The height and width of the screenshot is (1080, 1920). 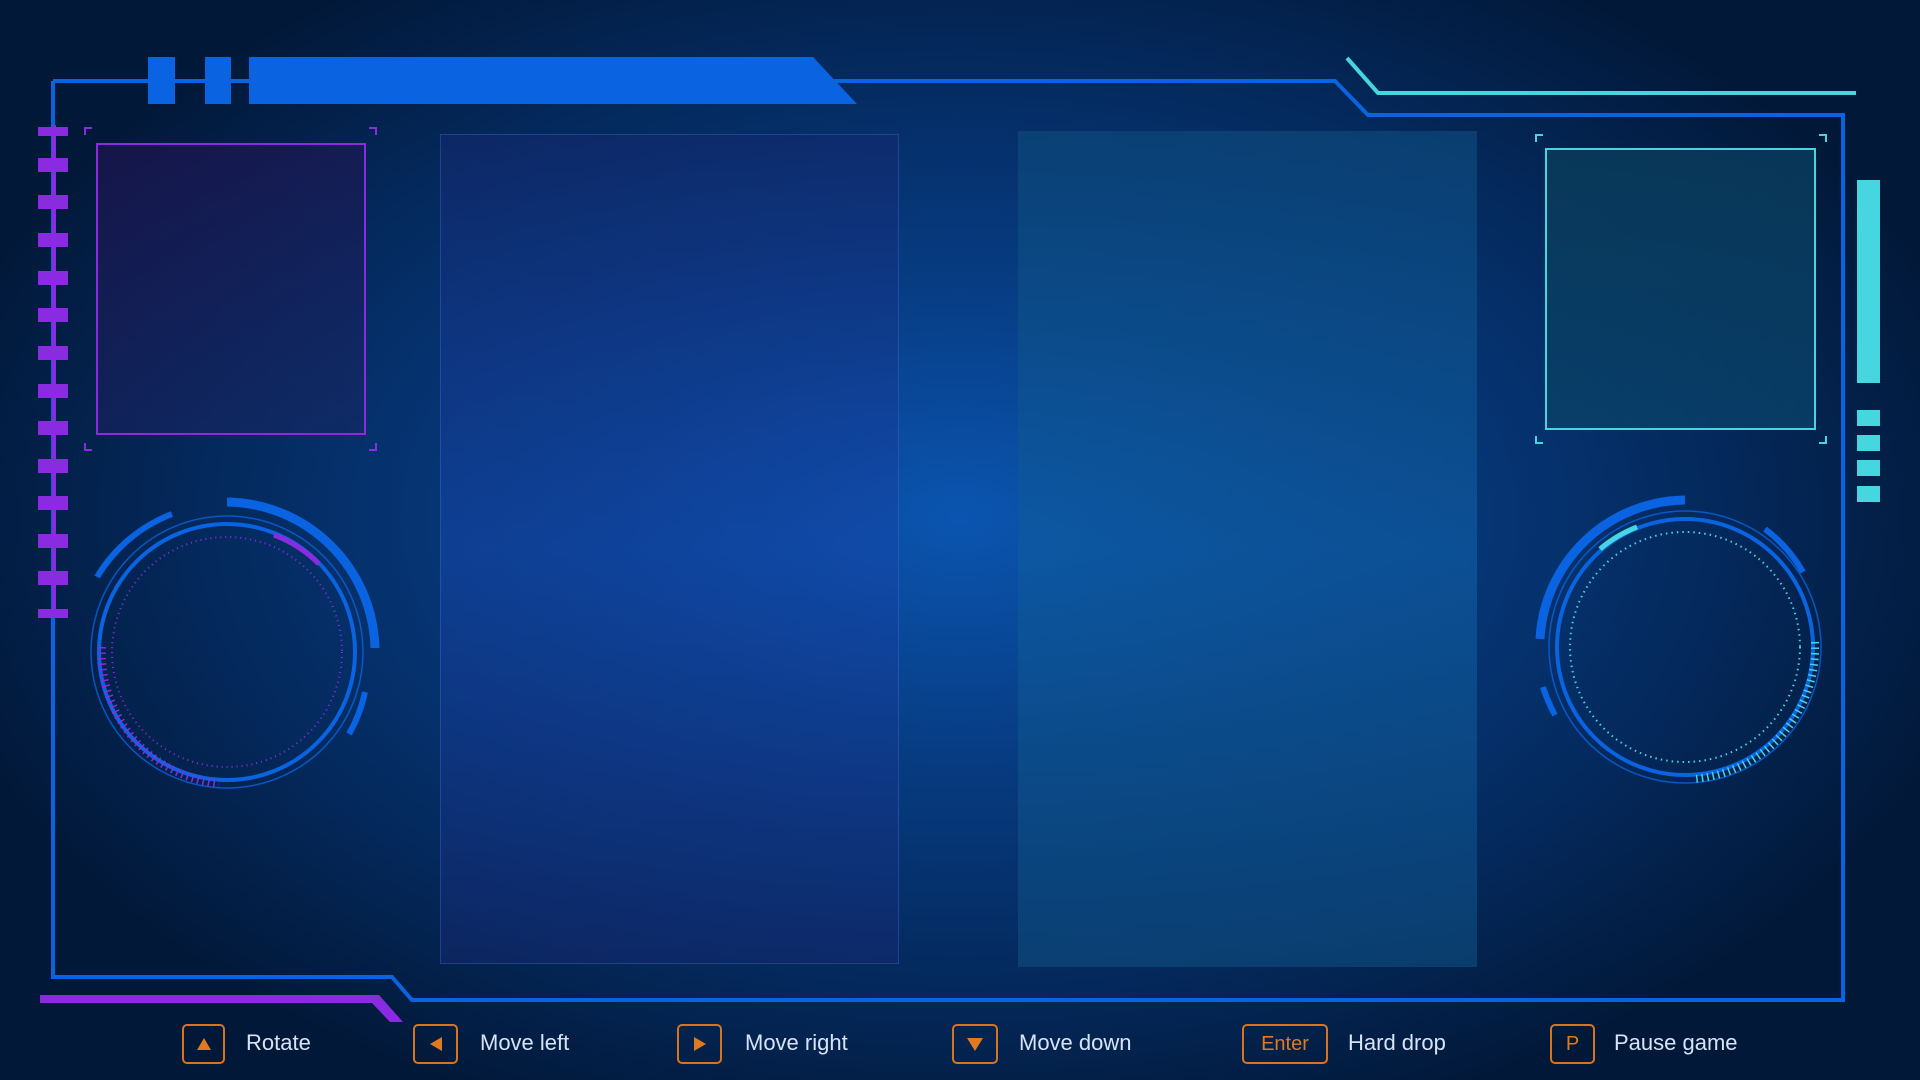 I want to click on up-arrow-icon, so click(x=203, y=1044).